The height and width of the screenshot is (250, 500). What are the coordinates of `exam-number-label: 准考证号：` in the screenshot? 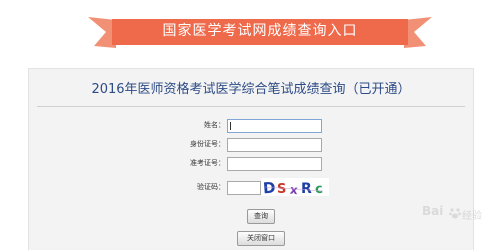 It's located at (207, 163).